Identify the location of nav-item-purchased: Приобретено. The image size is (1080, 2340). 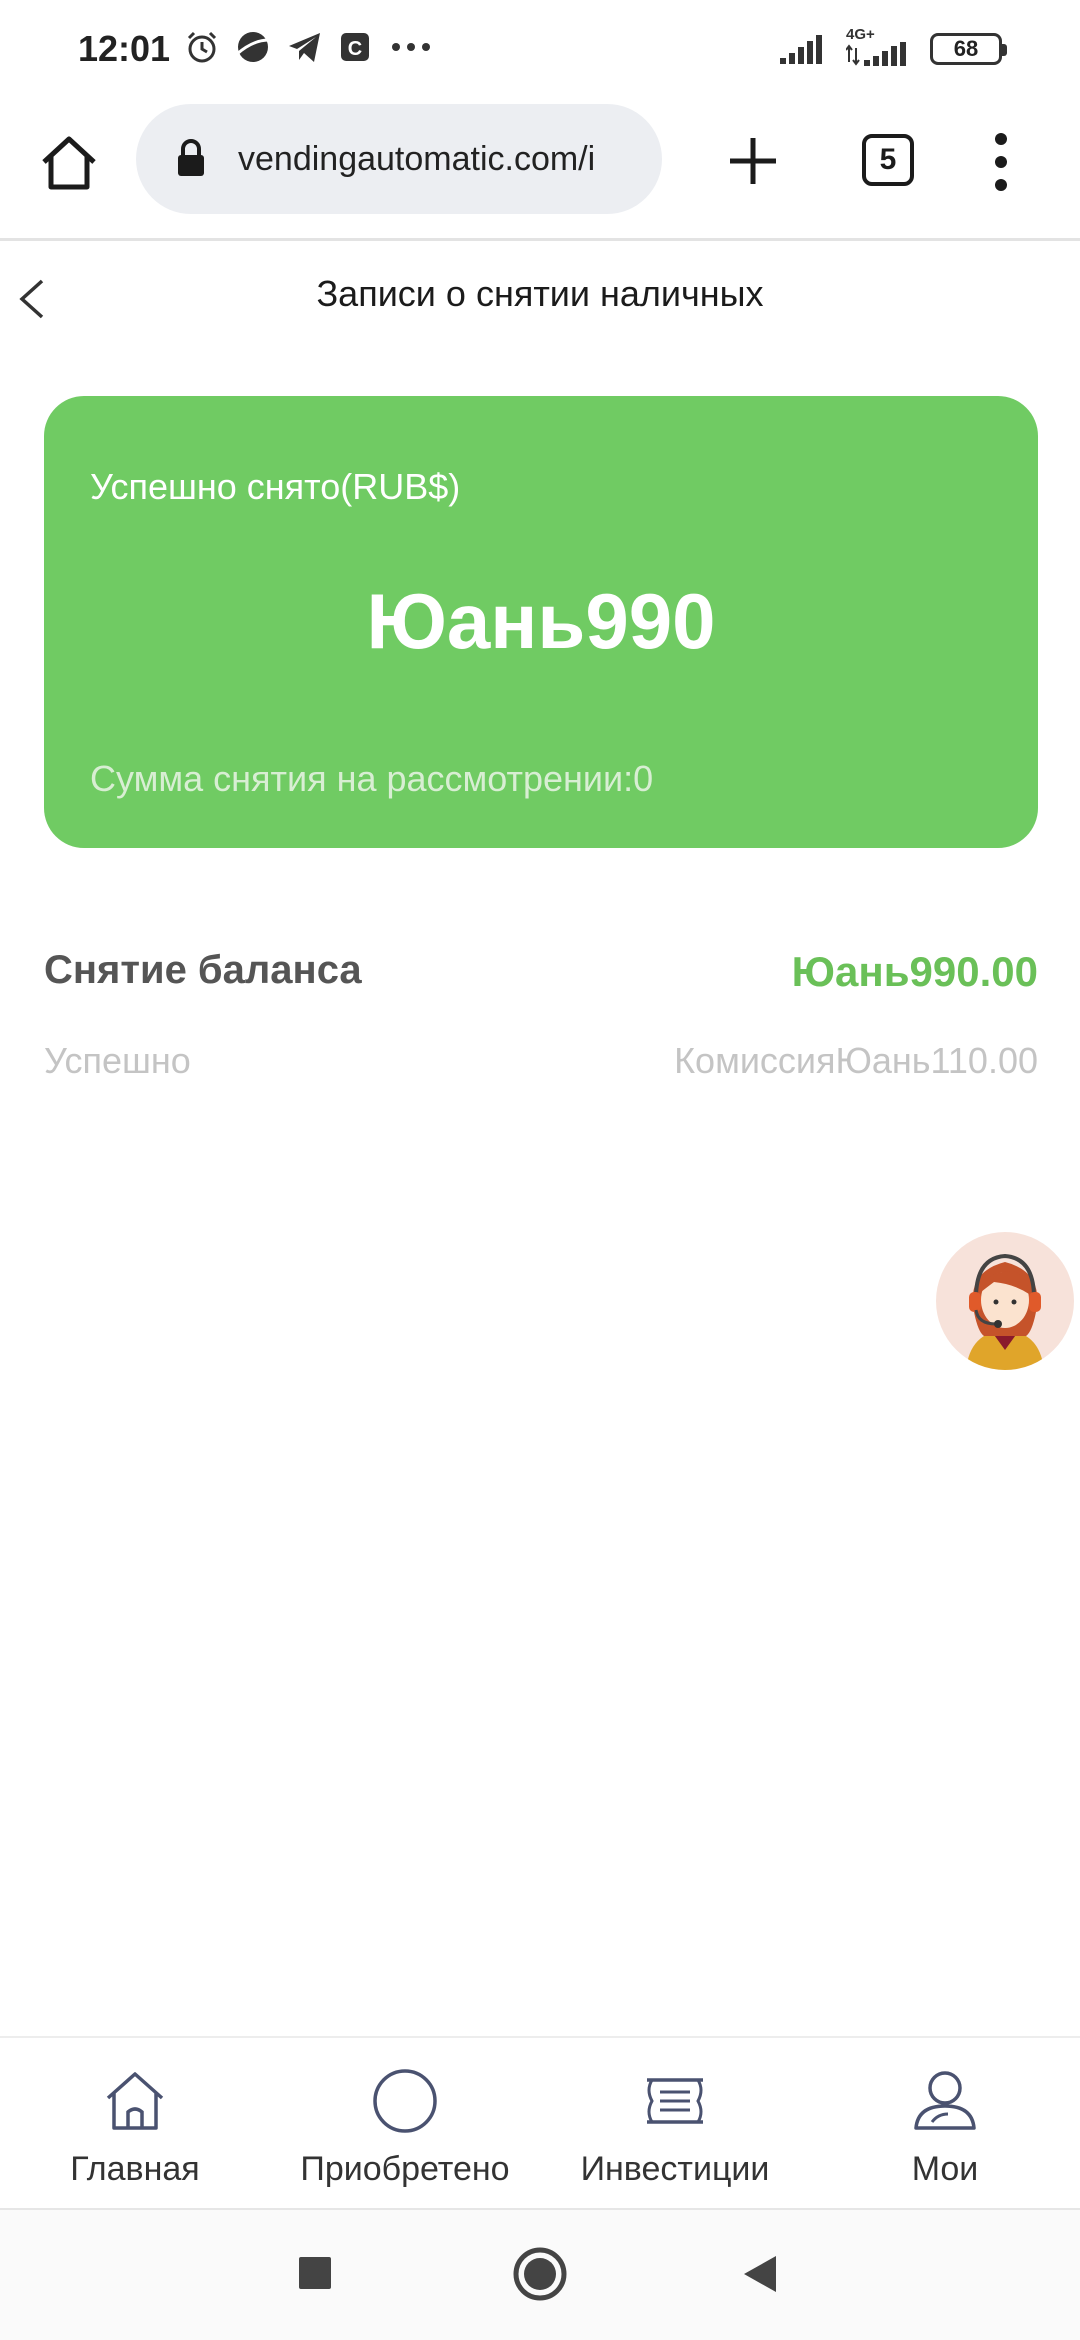
(405, 2123).